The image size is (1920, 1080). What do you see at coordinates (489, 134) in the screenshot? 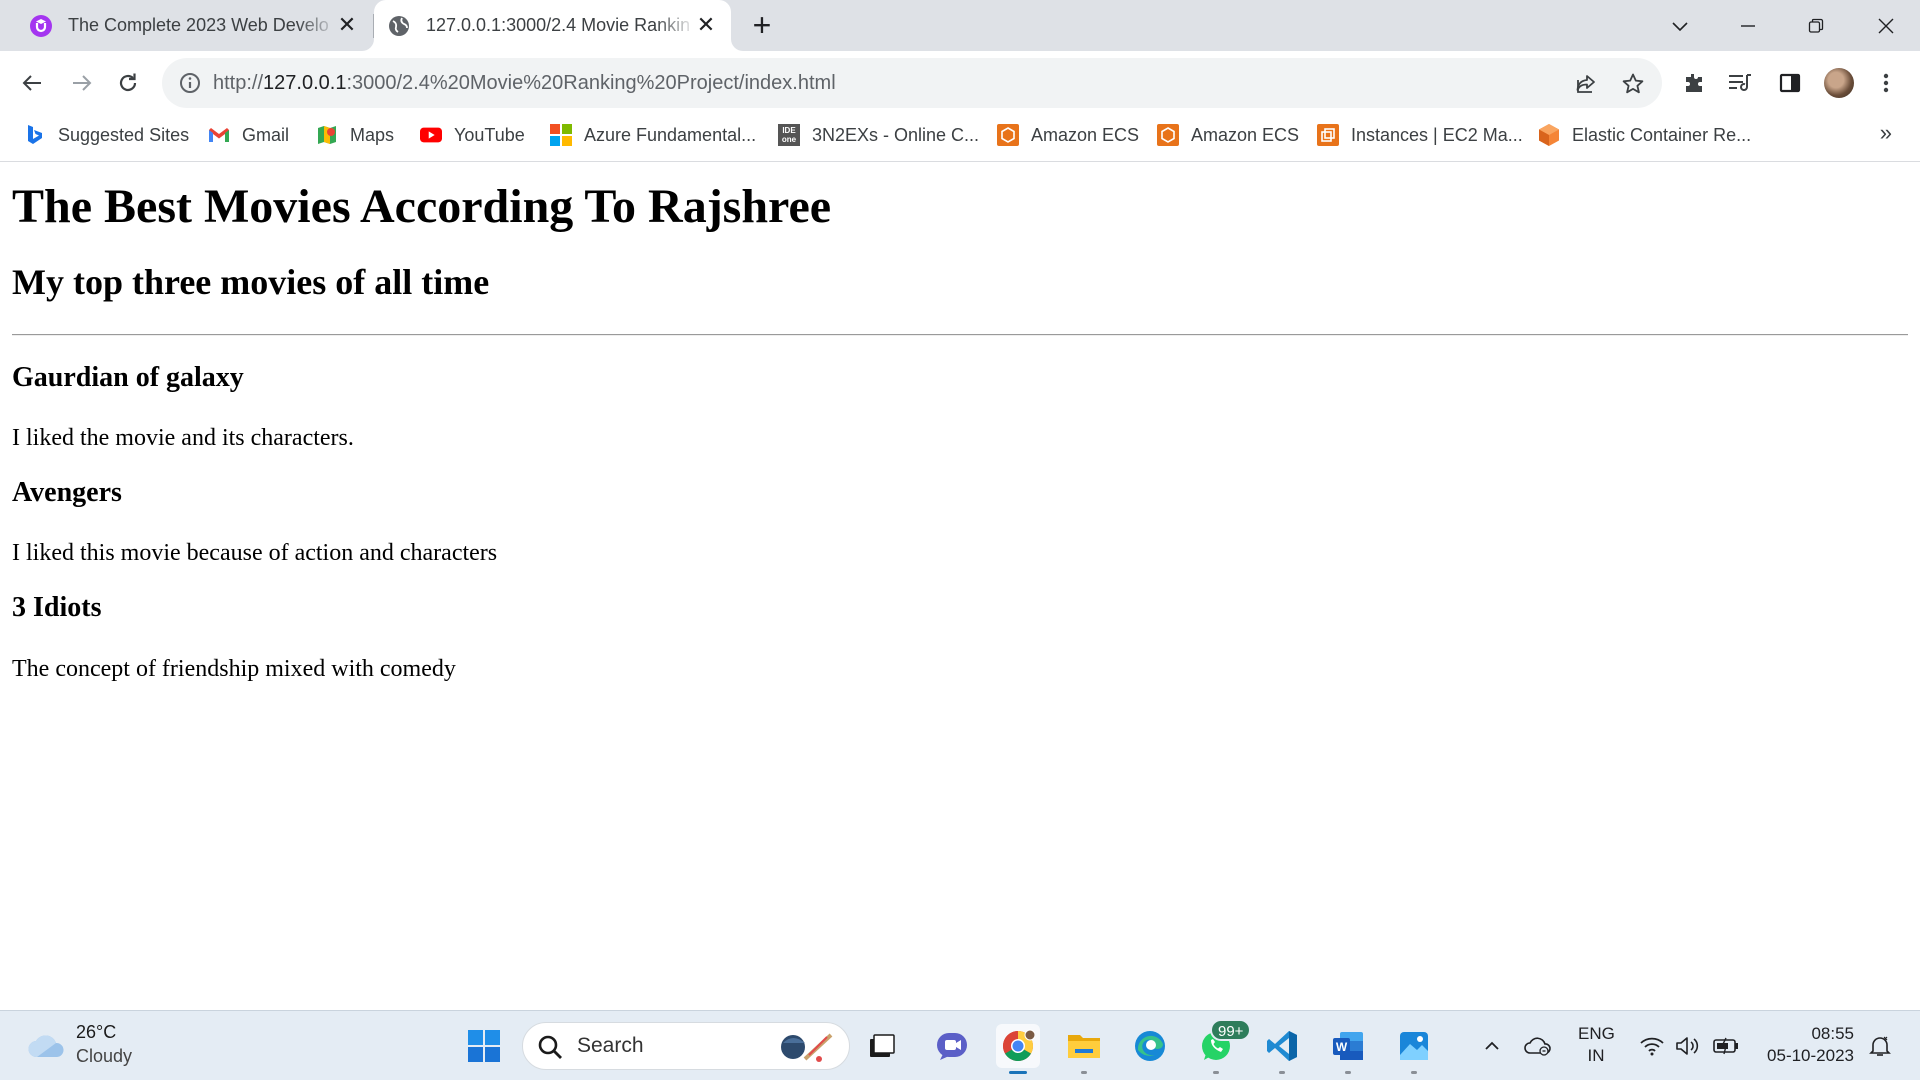
I see `bookmark-label: YouTube` at bounding box center [489, 134].